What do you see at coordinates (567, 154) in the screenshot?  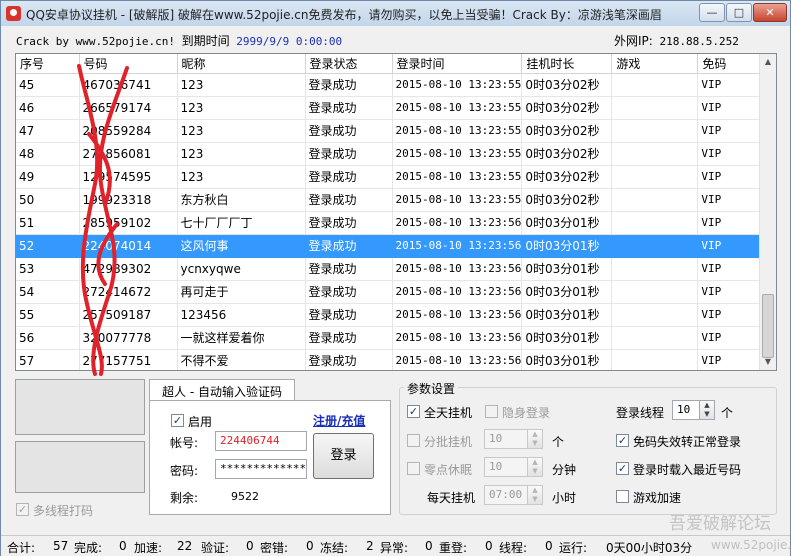 I see `table-cell: 0时03分02秒` at bounding box center [567, 154].